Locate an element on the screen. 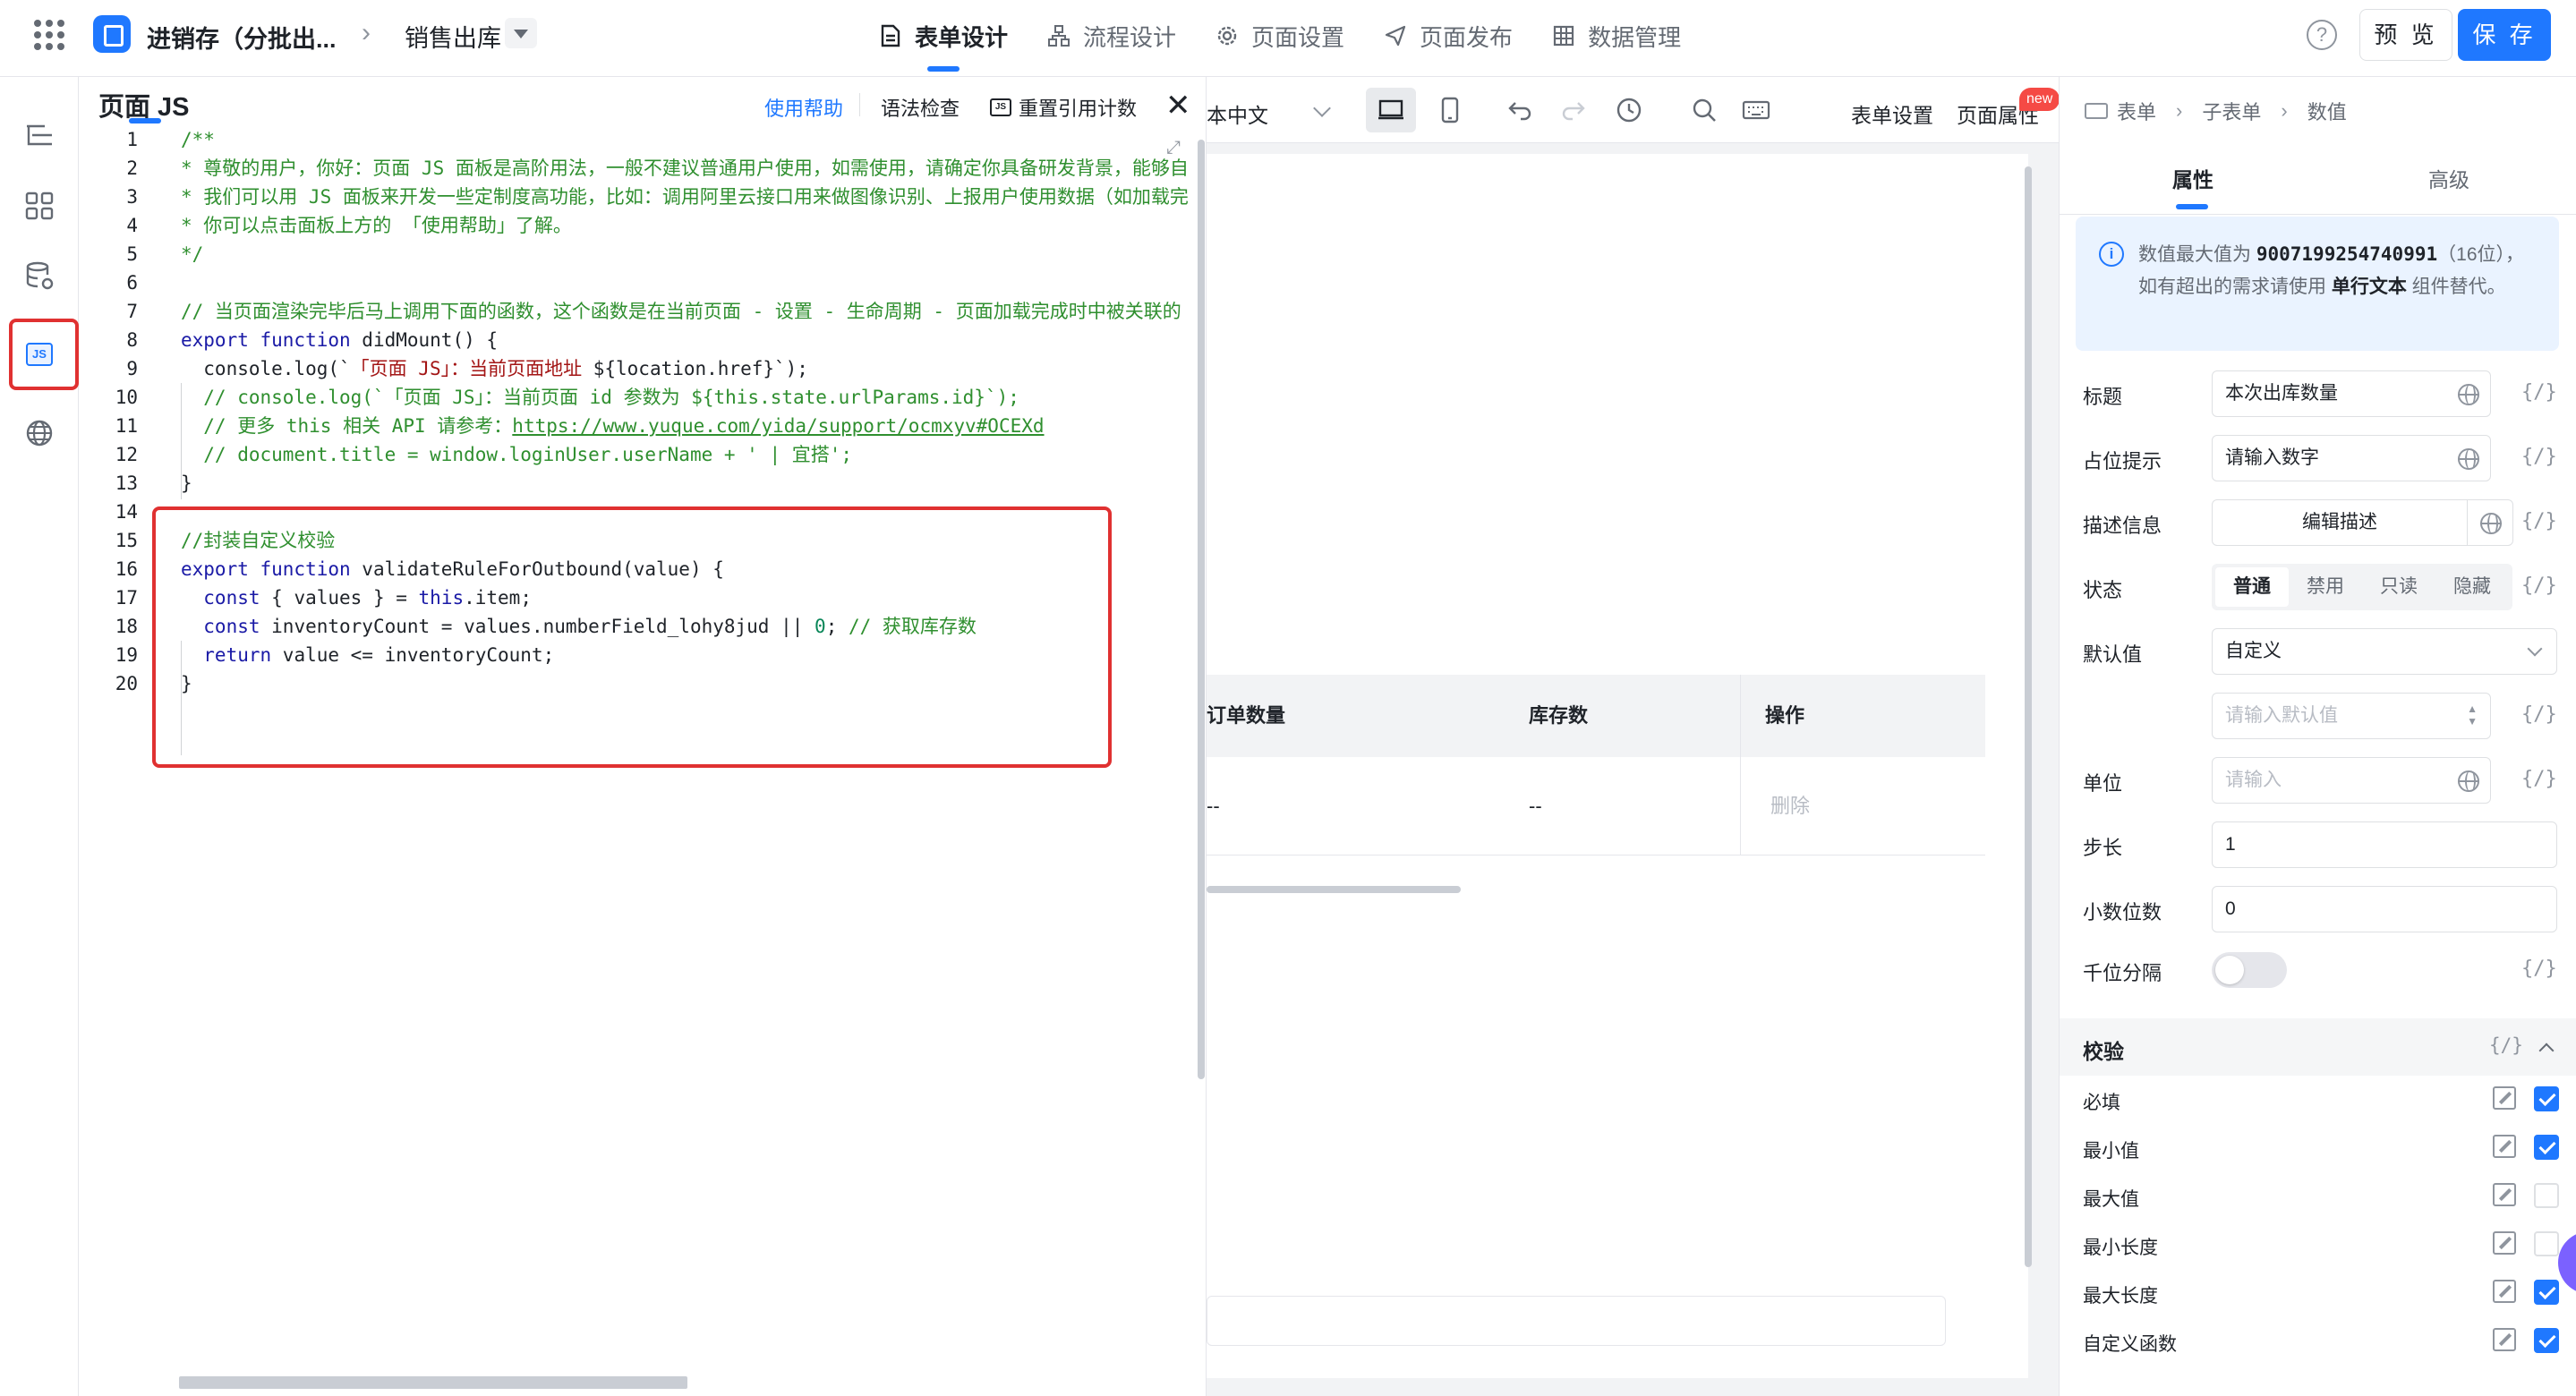 This screenshot has height=1396, width=2576. code-horizontal-scrollbar is located at coordinates (433, 1383).